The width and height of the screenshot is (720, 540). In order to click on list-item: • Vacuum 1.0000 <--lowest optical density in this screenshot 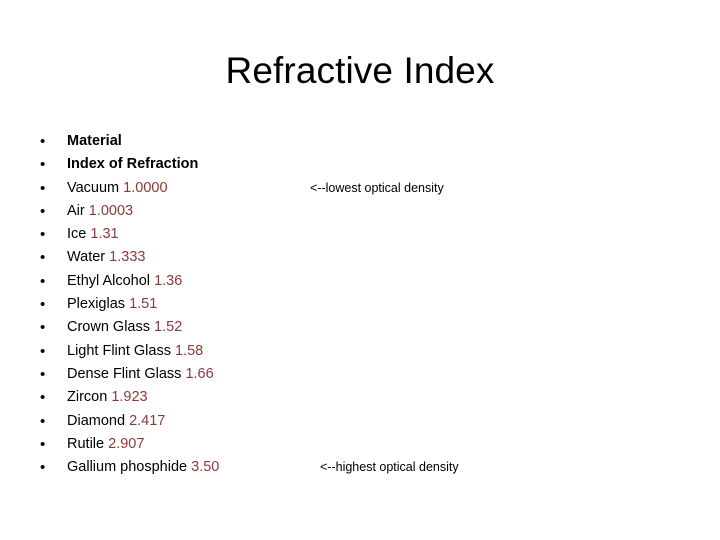, I will do `click(360, 188)`.